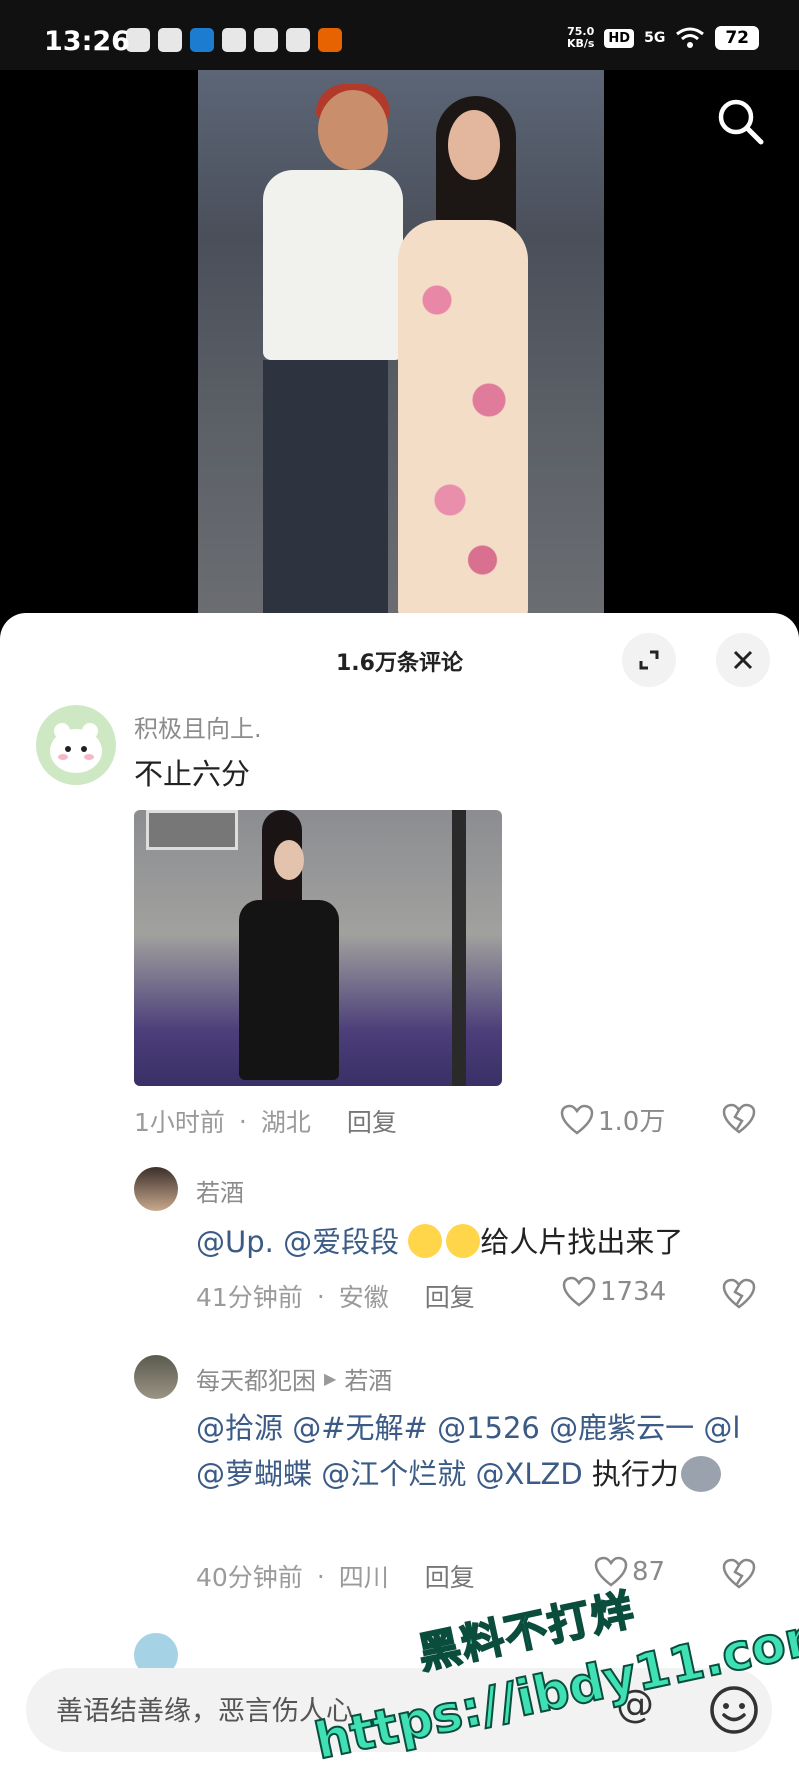  Describe the element at coordinates (632, 1122) in the screenshot. I see `like-count: 1.0万` at that location.